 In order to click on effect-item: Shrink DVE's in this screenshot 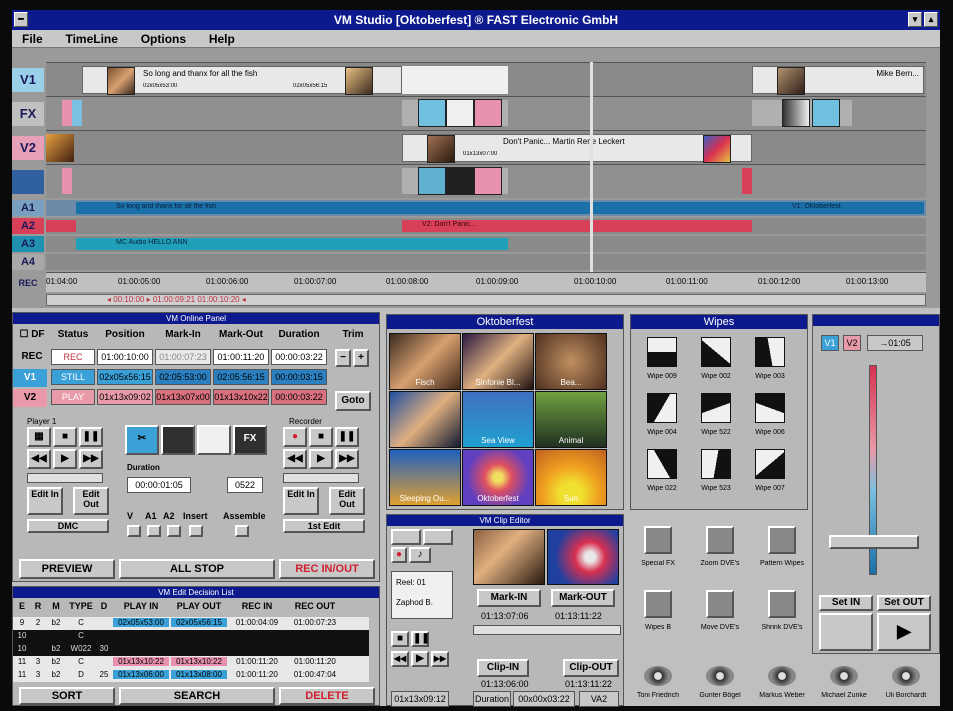, I will do `click(782, 616)`.